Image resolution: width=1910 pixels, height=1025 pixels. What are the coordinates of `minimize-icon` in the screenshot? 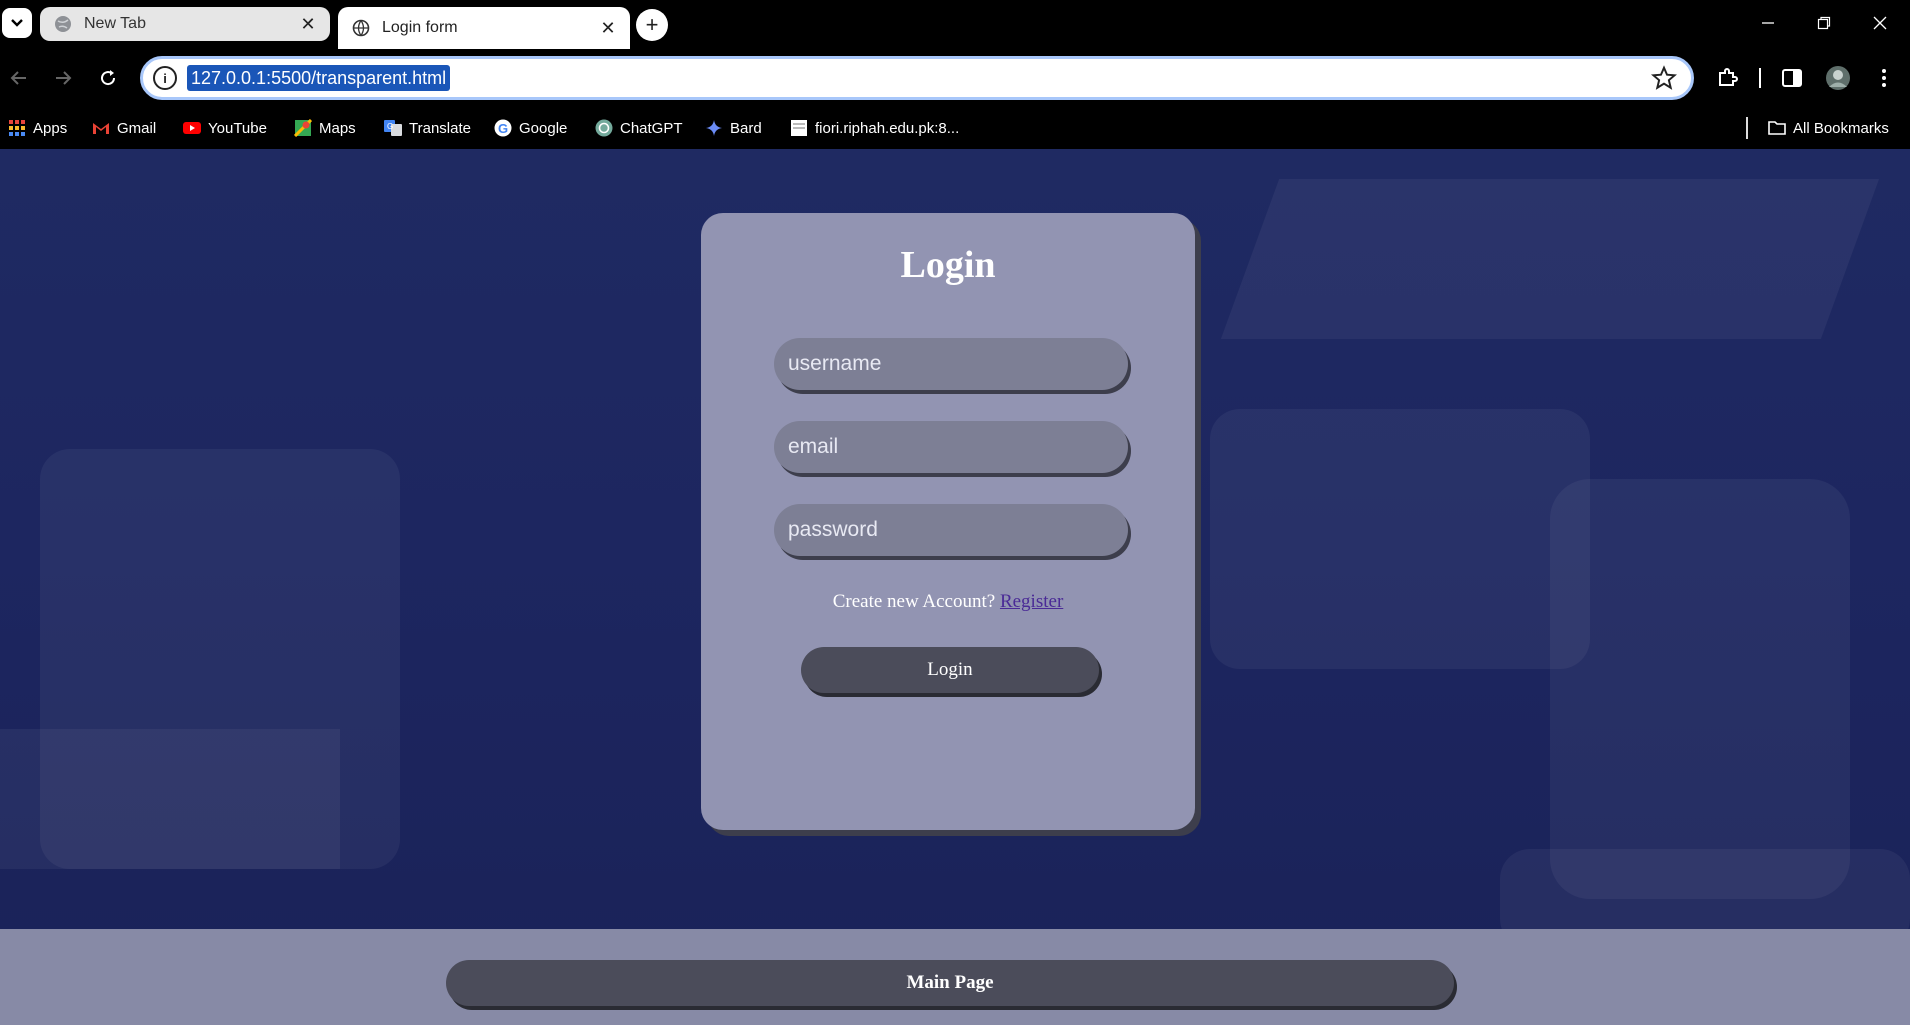 It's located at (1768, 23).